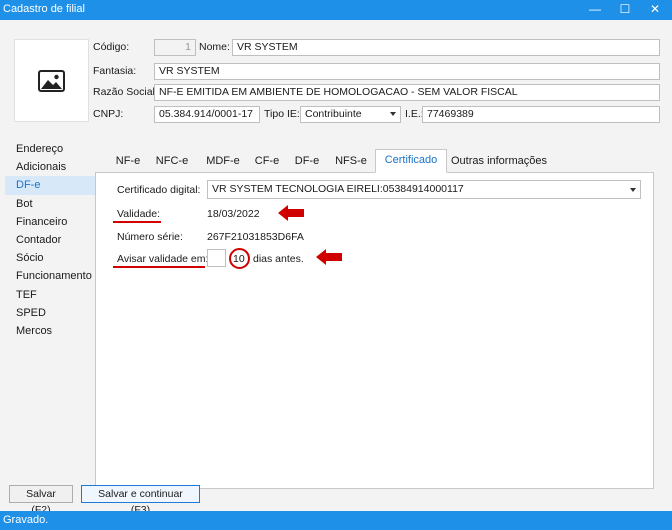 Image resolution: width=672 pixels, height=530 pixels. Describe the element at coordinates (137, 222) in the screenshot. I see `validade-underline` at that location.